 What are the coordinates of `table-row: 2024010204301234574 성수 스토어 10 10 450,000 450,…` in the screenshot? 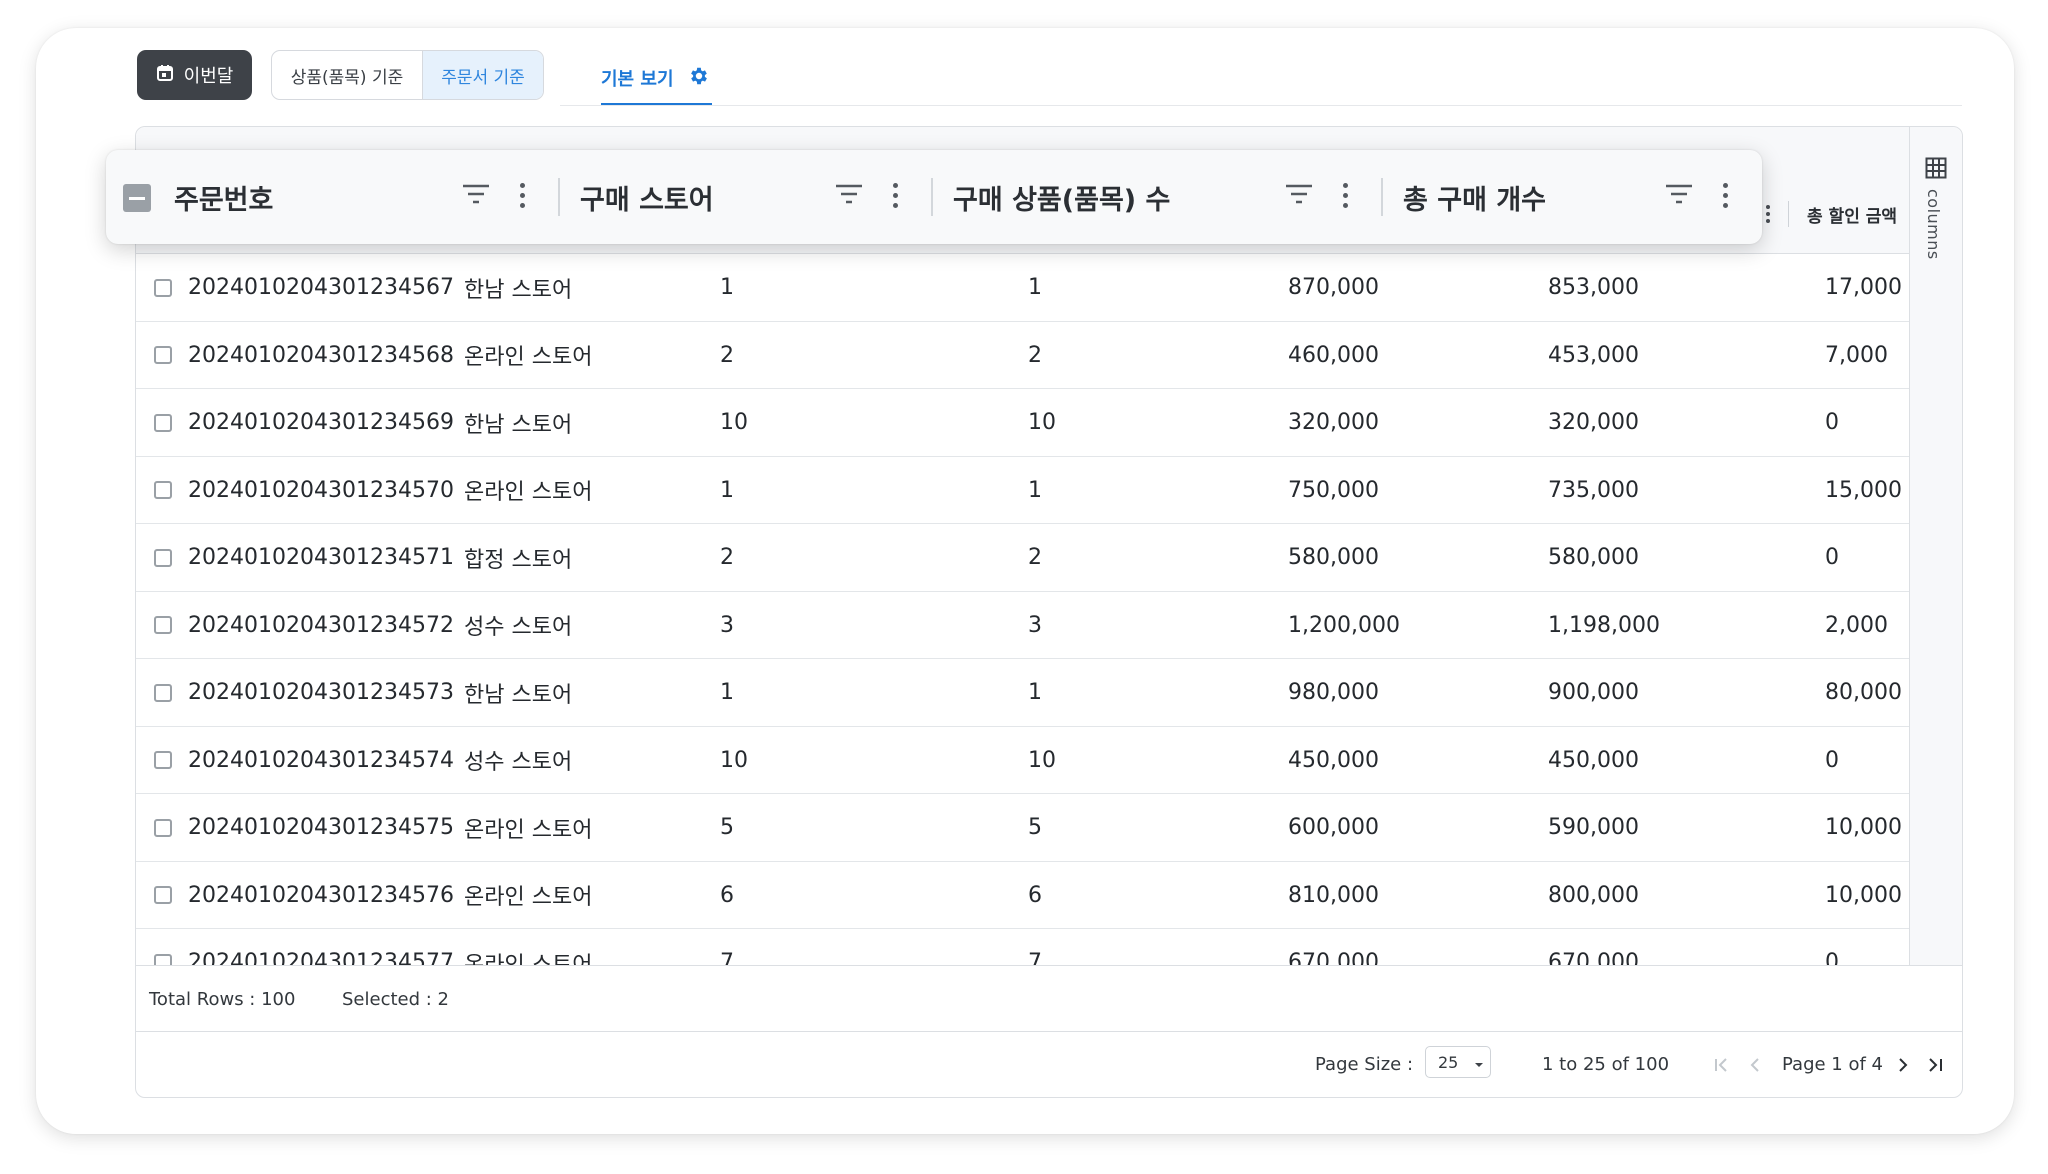 It's located at (1022, 760).